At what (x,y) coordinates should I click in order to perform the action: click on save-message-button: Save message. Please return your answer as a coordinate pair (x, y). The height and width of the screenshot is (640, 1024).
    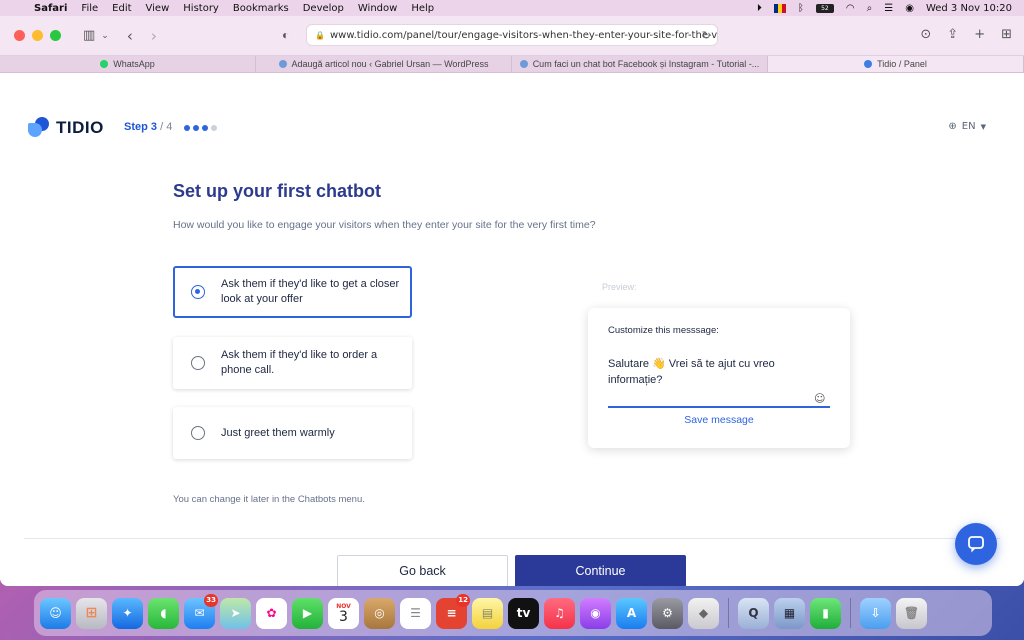
    Looking at the image, I should click on (719, 420).